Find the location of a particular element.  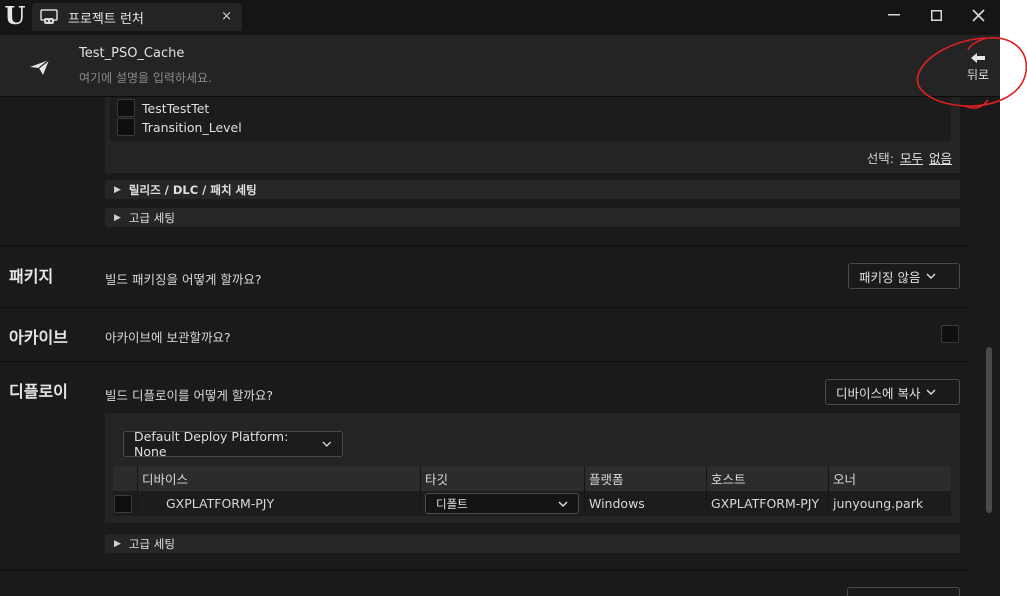

tab-close-icon: × is located at coordinates (226, 16).